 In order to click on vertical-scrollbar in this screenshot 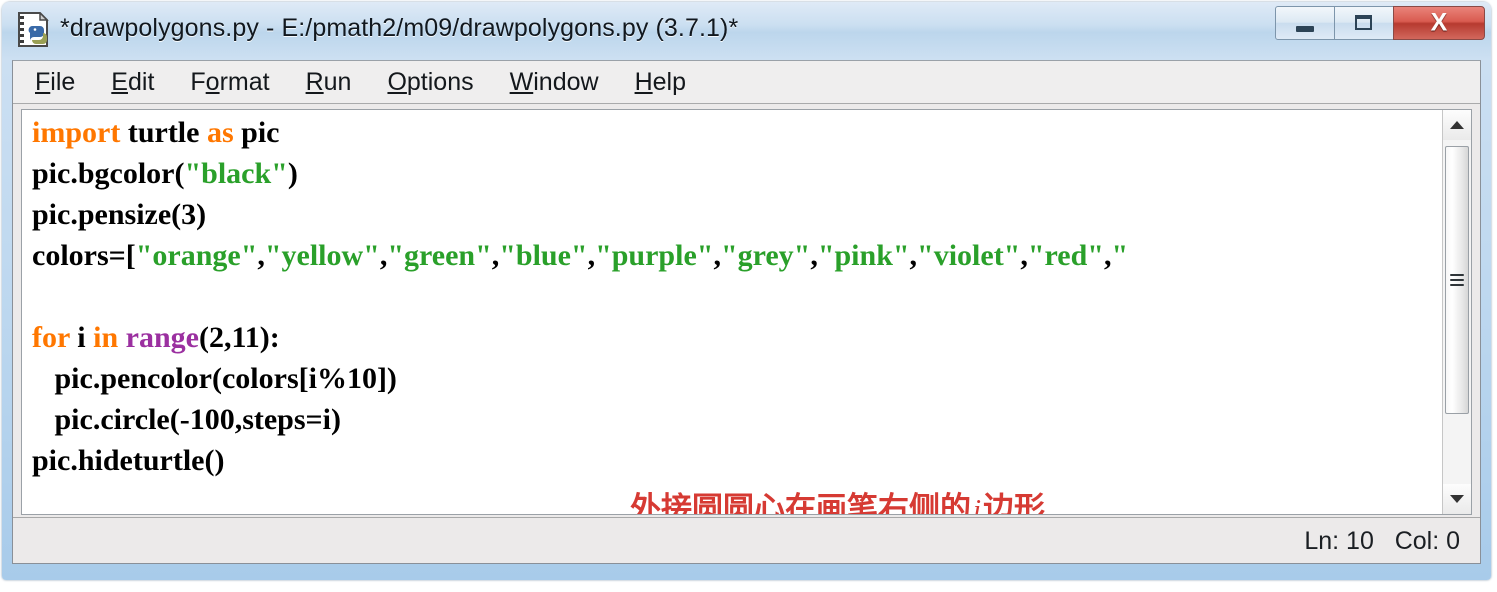, I will do `click(1456, 312)`.